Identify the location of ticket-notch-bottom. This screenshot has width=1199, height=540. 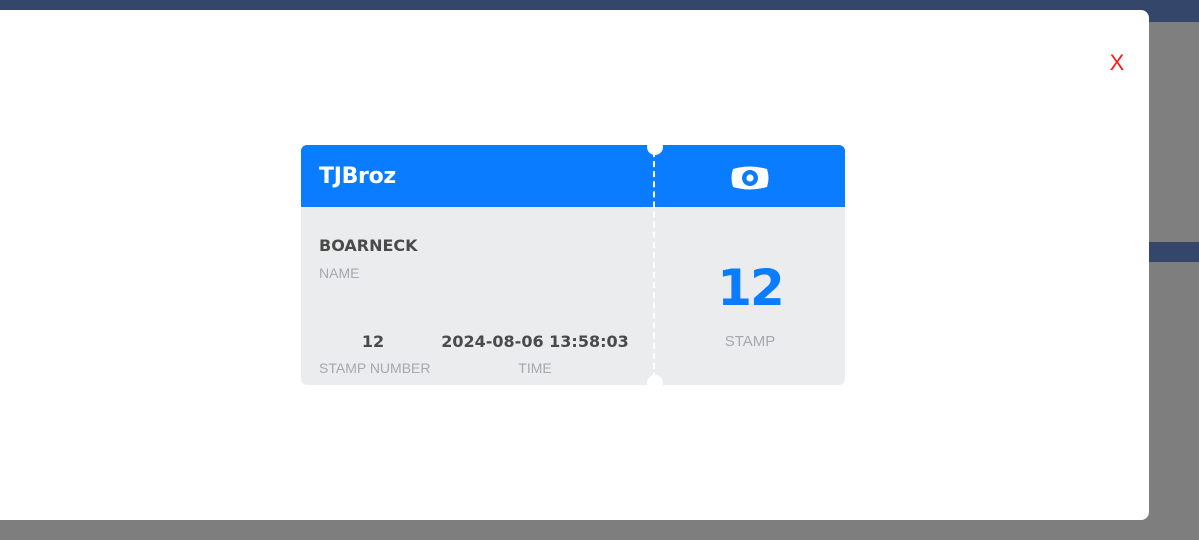
(655, 380).